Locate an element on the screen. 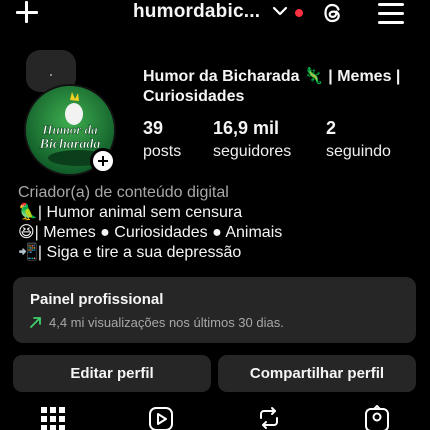 This screenshot has width=430, height=430. pro-panel-title: Painel profissional is located at coordinates (97, 299).